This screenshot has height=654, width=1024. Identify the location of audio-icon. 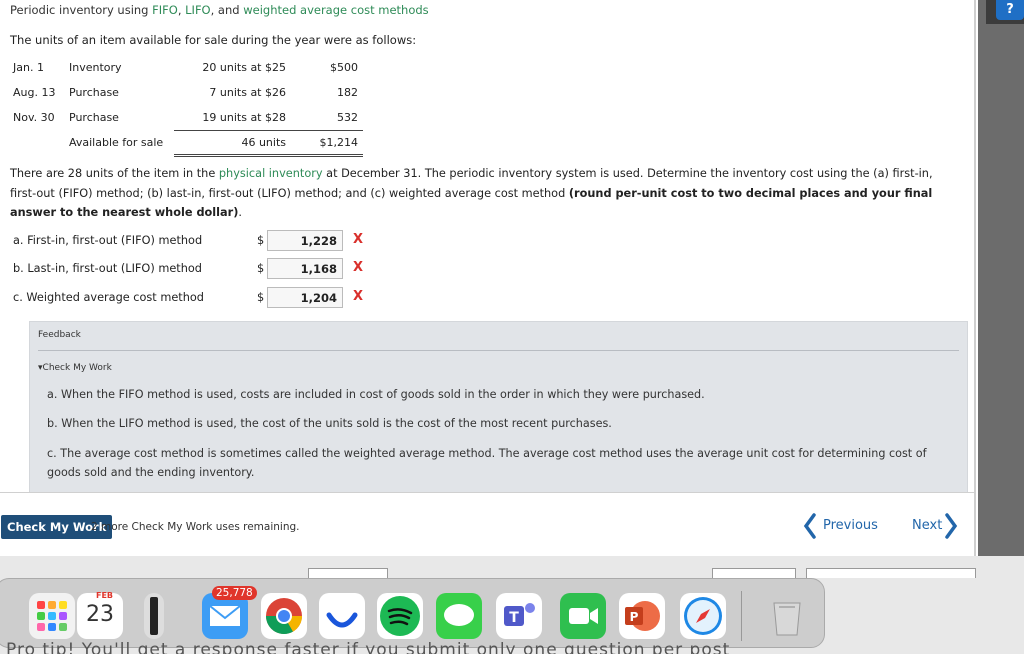
(154, 616).